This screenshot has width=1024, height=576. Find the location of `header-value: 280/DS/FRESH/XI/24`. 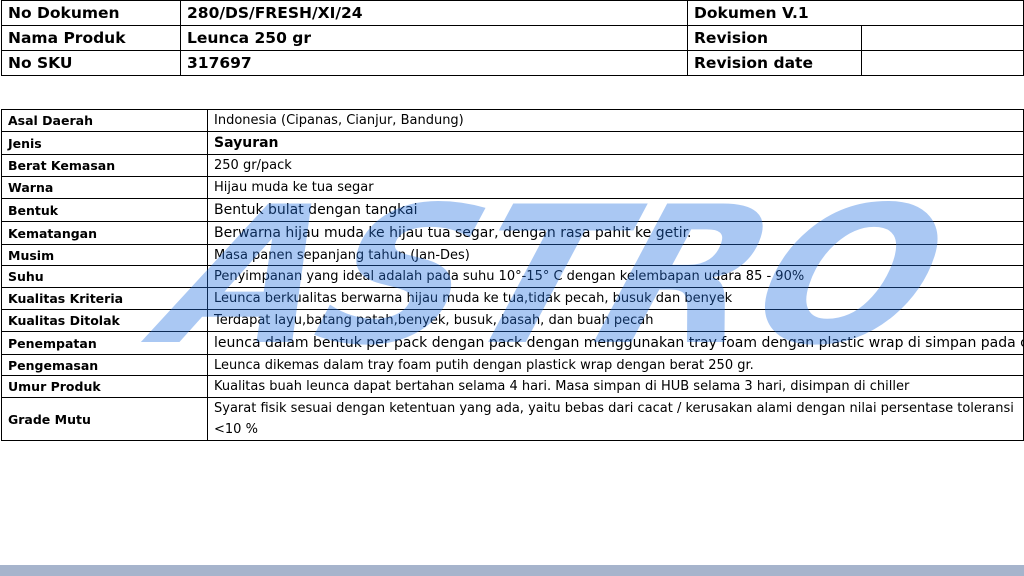

header-value: 280/DS/FRESH/XI/24 is located at coordinates (434, 13).